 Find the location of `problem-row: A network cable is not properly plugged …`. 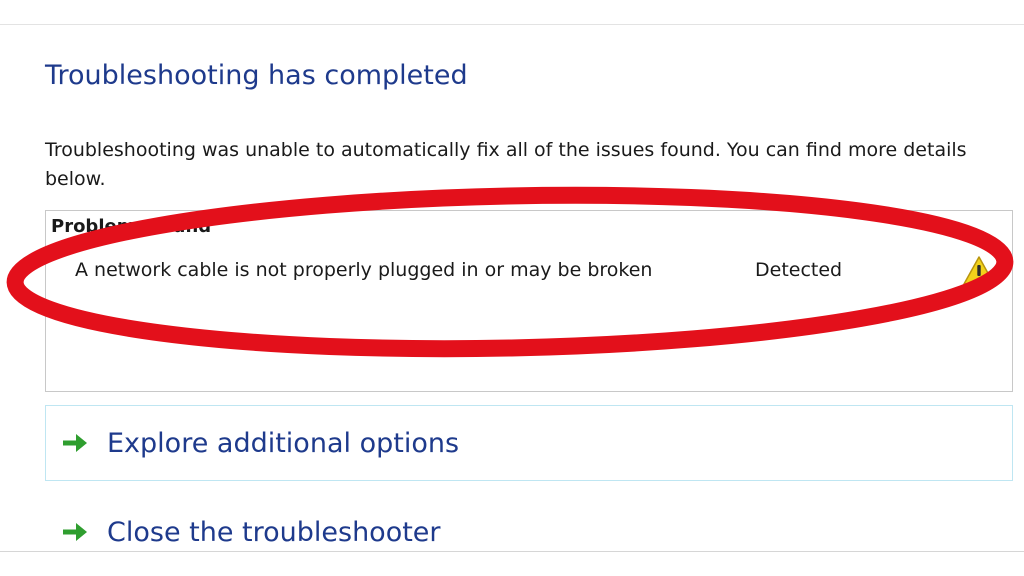

problem-row: A network cable is not properly plugged … is located at coordinates (529, 272).